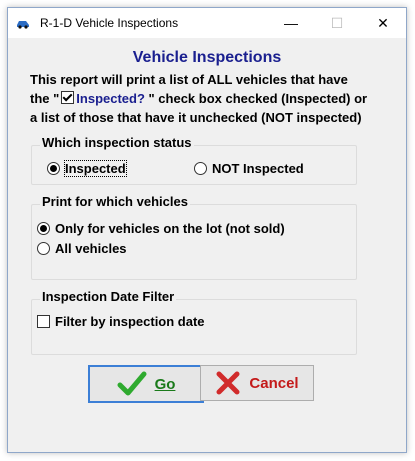  I want to click on car-icon, so click(23, 25).